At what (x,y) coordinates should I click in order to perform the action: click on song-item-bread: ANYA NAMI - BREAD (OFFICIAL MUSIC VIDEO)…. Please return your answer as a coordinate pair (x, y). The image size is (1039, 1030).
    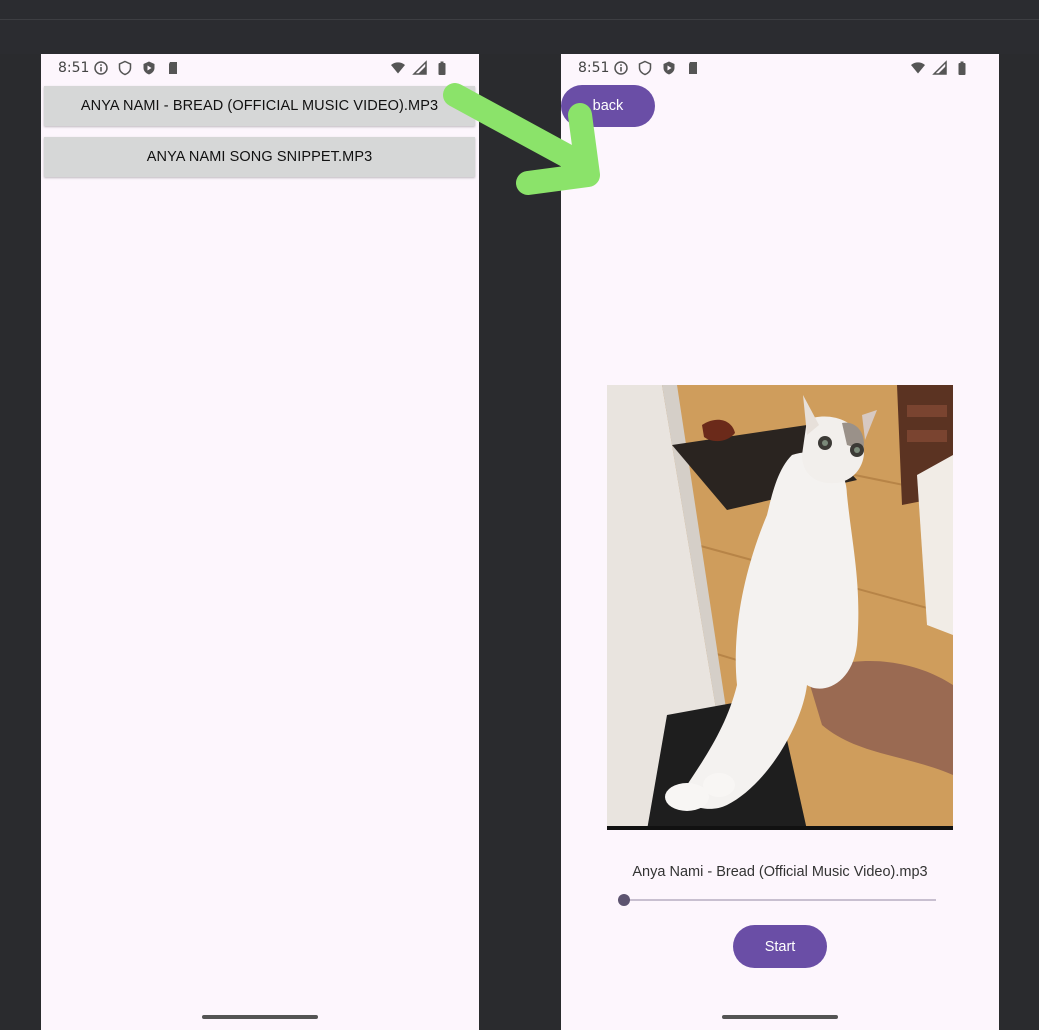
    Looking at the image, I should click on (259, 106).